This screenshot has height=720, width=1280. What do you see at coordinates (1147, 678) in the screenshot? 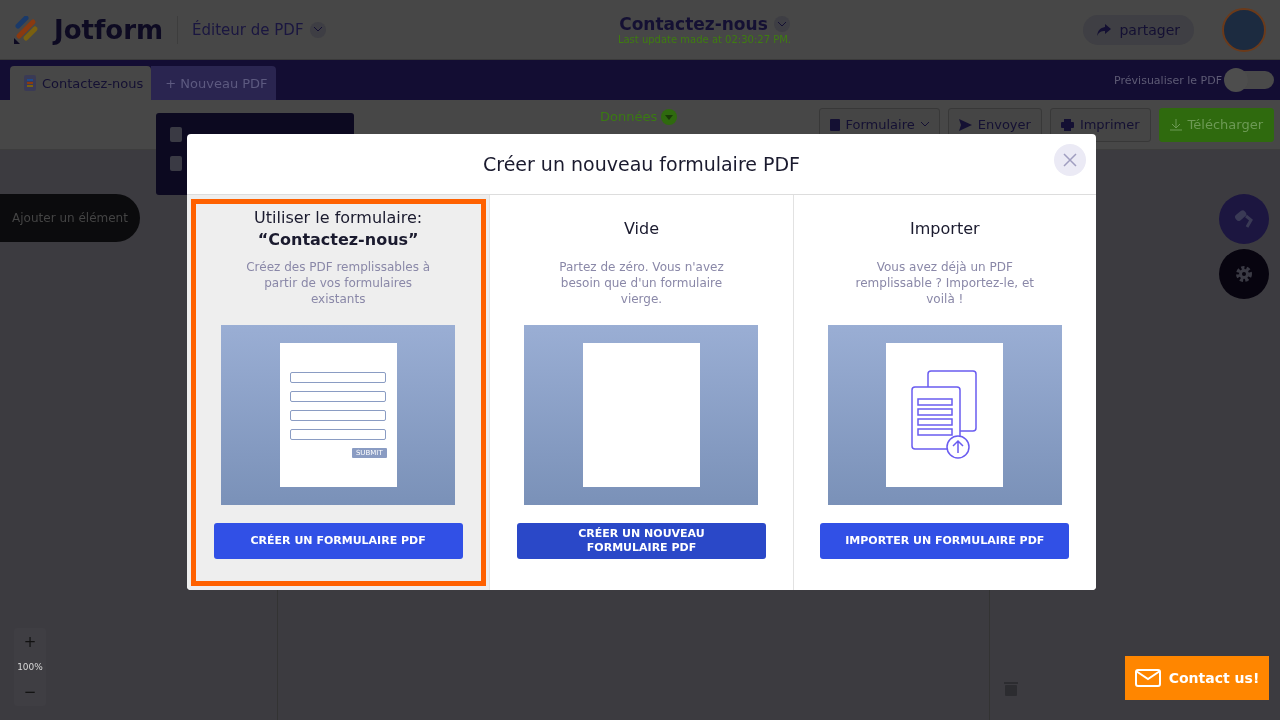
I see `envelope-icon` at bounding box center [1147, 678].